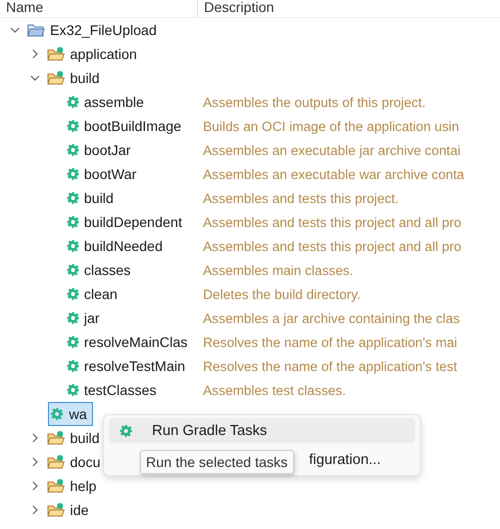 The width and height of the screenshot is (500, 529). I want to click on selected-tree-item: wa, so click(70, 414).